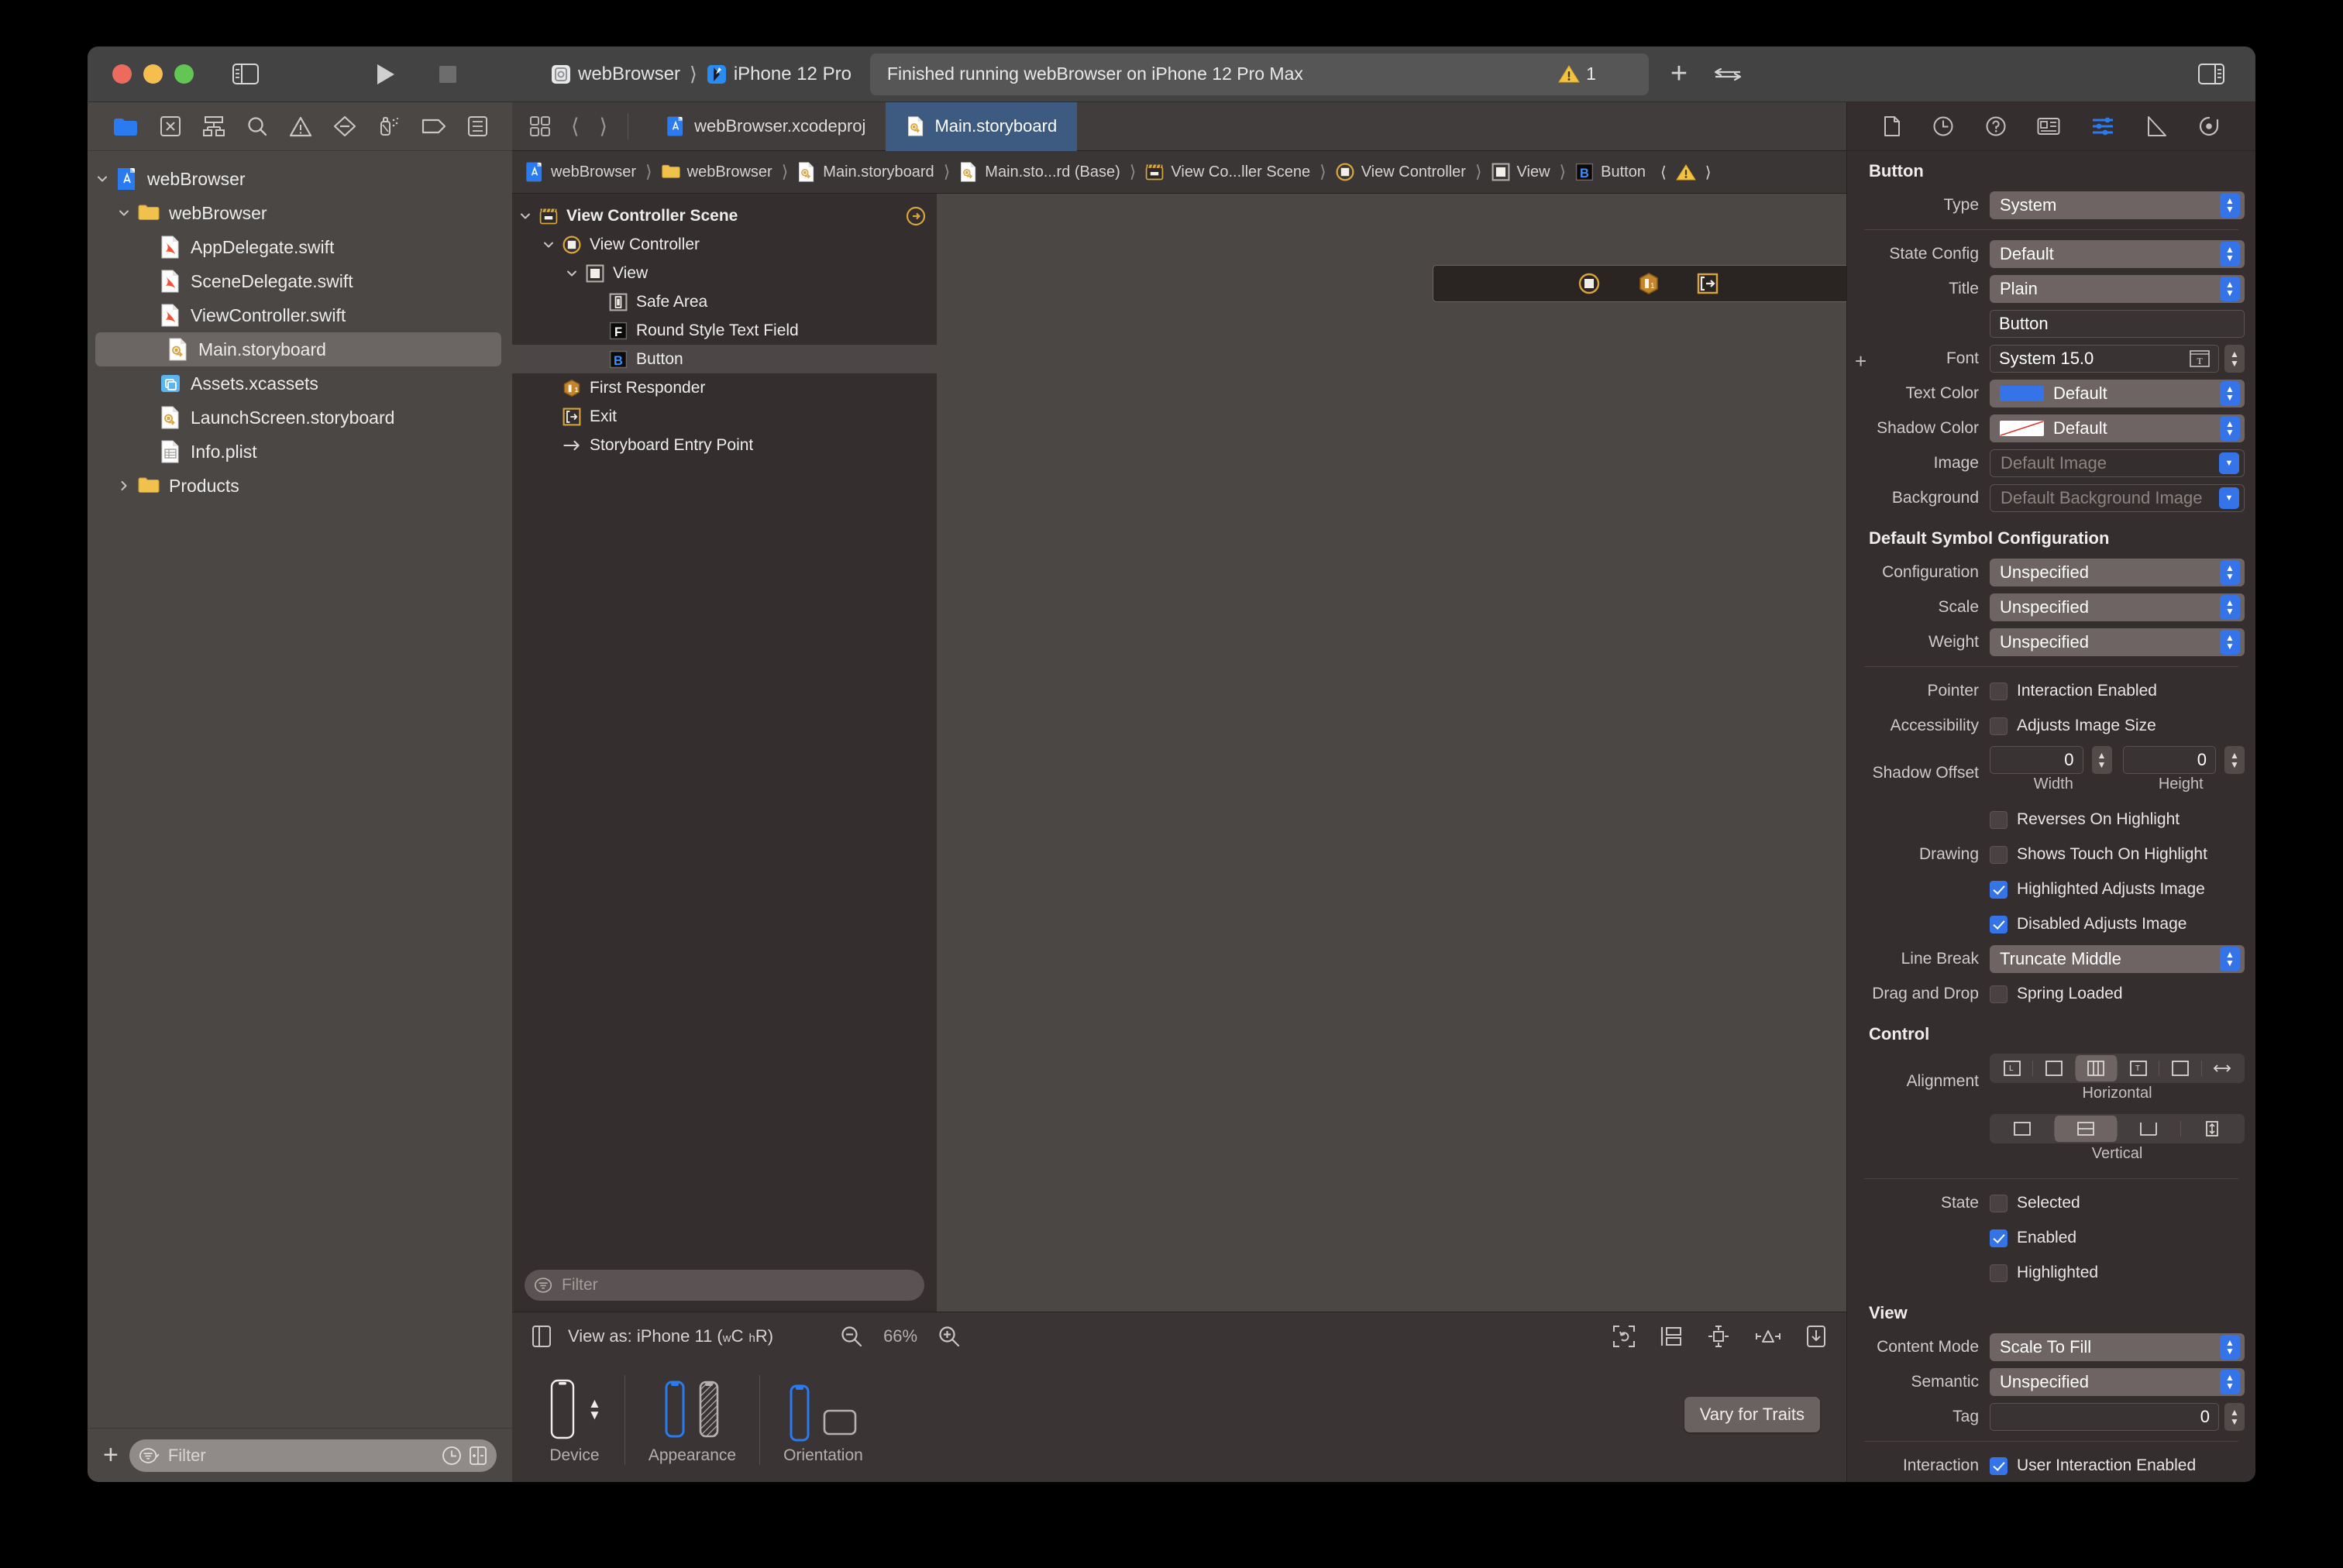  What do you see at coordinates (2088, 924) in the screenshot?
I see `checkbox-row-disabled-adjusts-image: Disabled Adjusts Image` at bounding box center [2088, 924].